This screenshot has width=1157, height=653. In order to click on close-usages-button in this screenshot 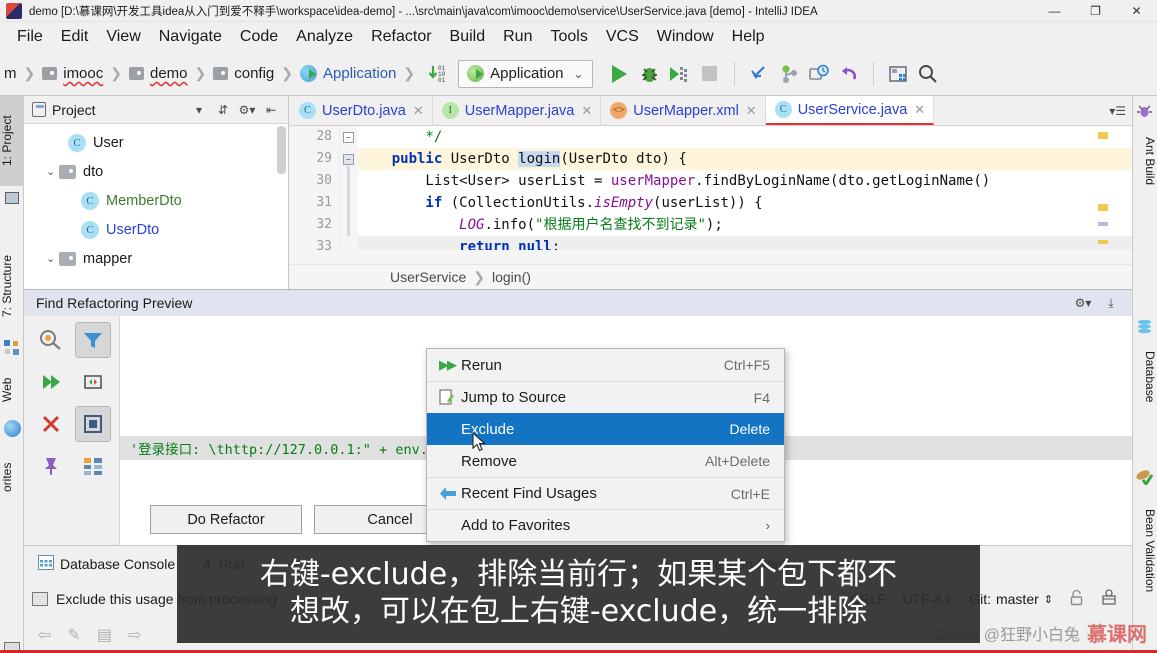, I will do `click(51, 424)`.